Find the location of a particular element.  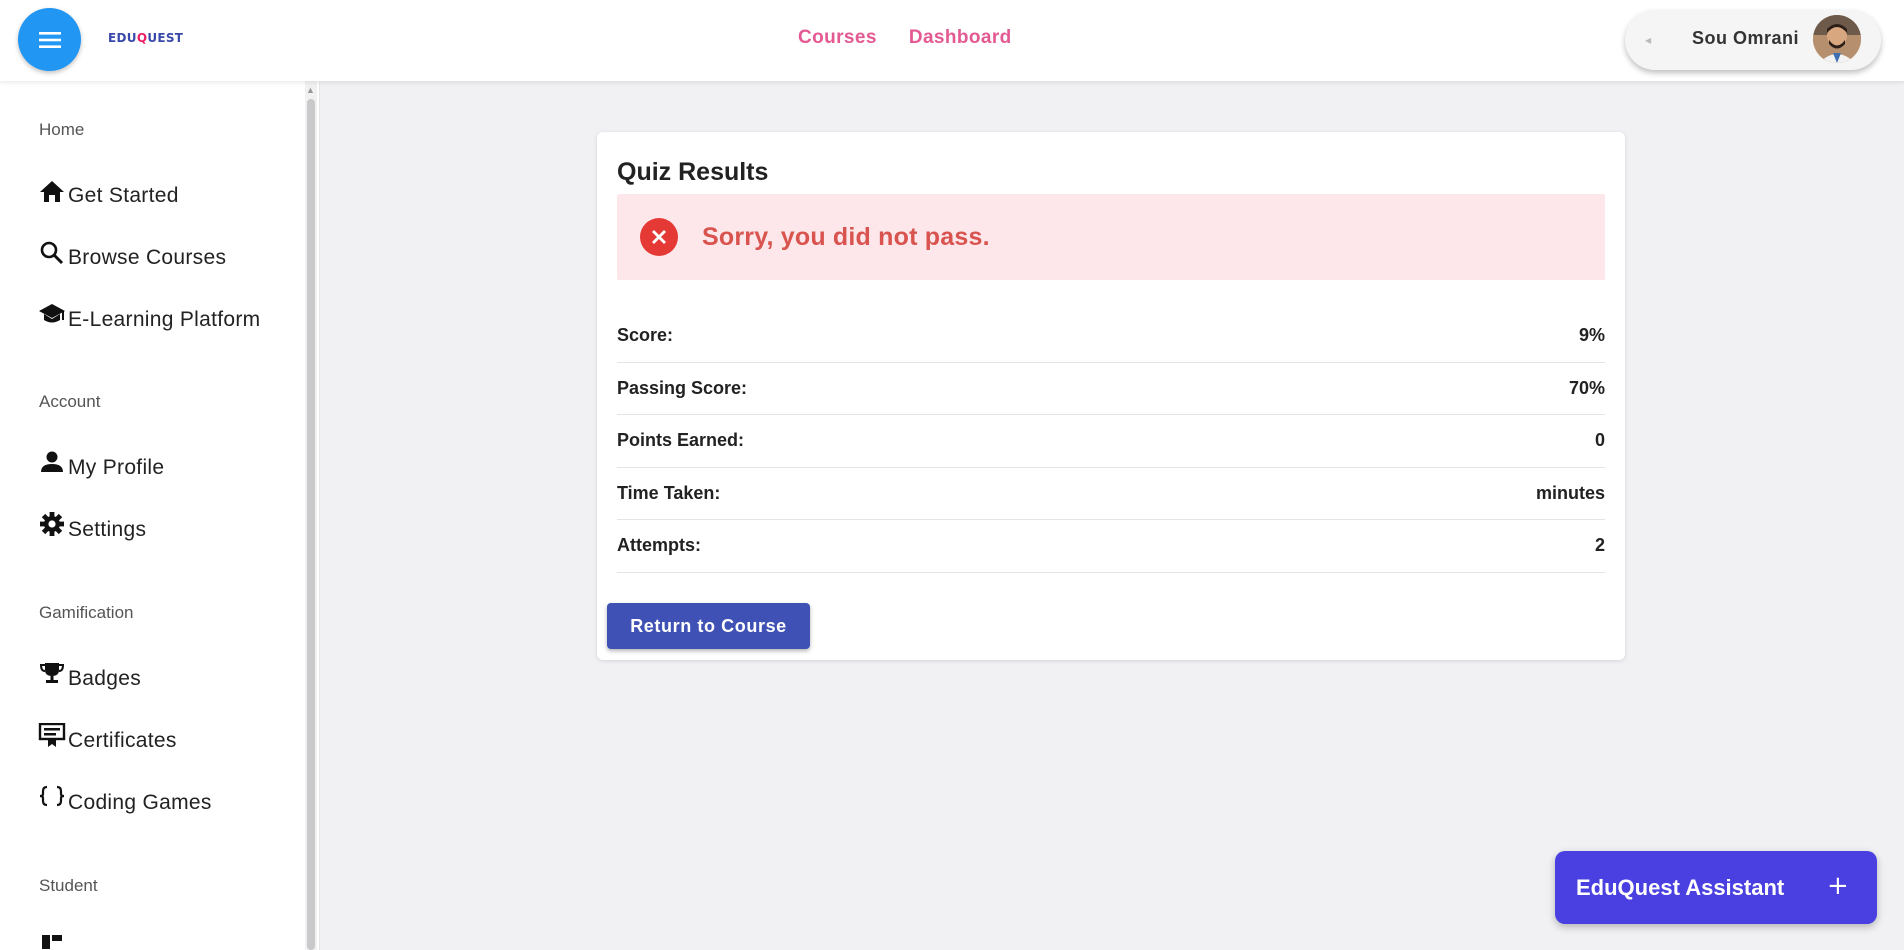

sidebar-section-gamification: Gamification is located at coordinates (86, 612).